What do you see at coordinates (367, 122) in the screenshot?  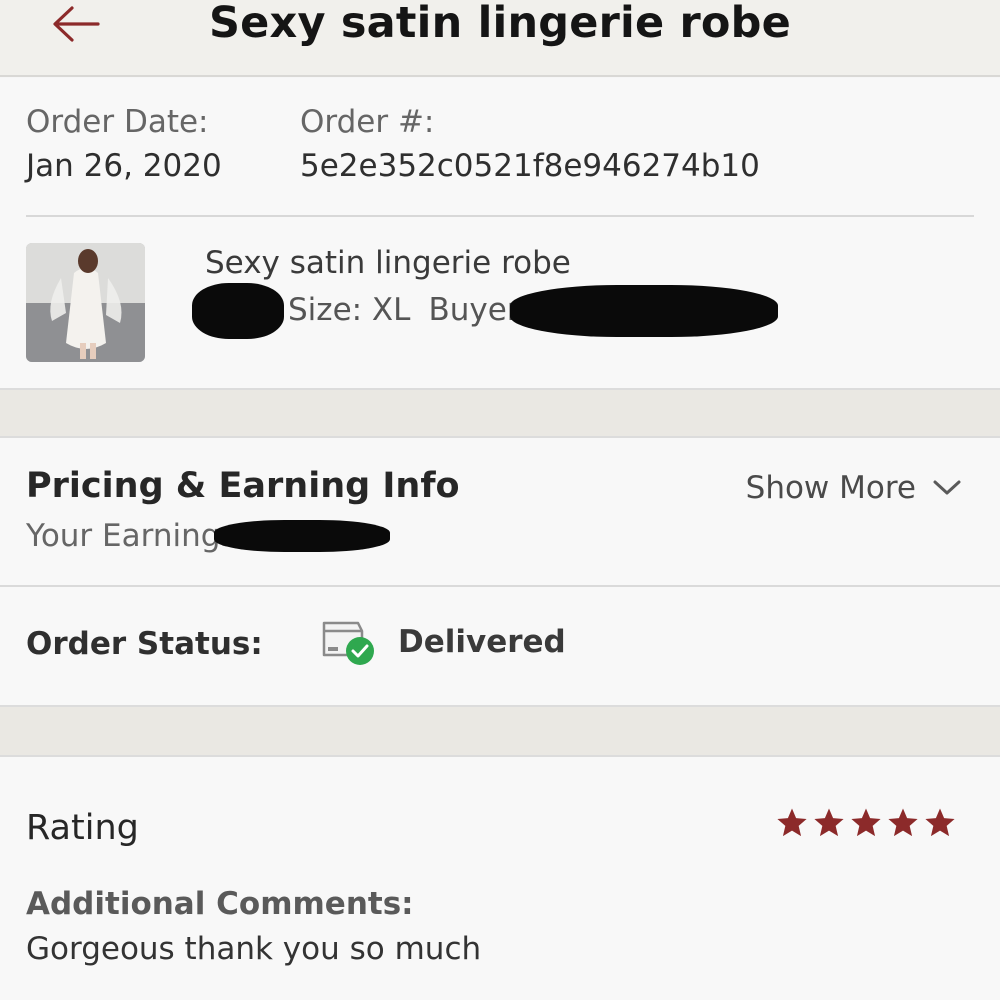 I see `order-number-label: Order #:` at bounding box center [367, 122].